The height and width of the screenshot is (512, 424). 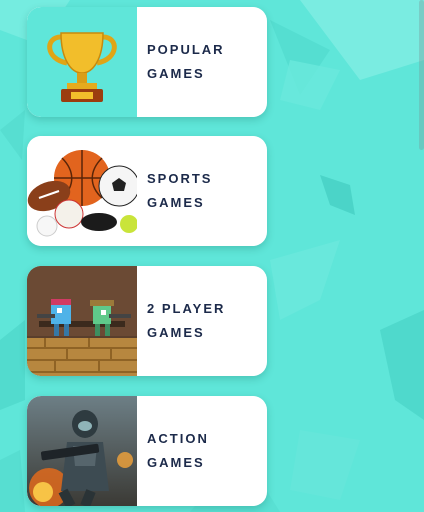 What do you see at coordinates (178, 451) in the screenshot?
I see `category-label: ACTION GAMES` at bounding box center [178, 451].